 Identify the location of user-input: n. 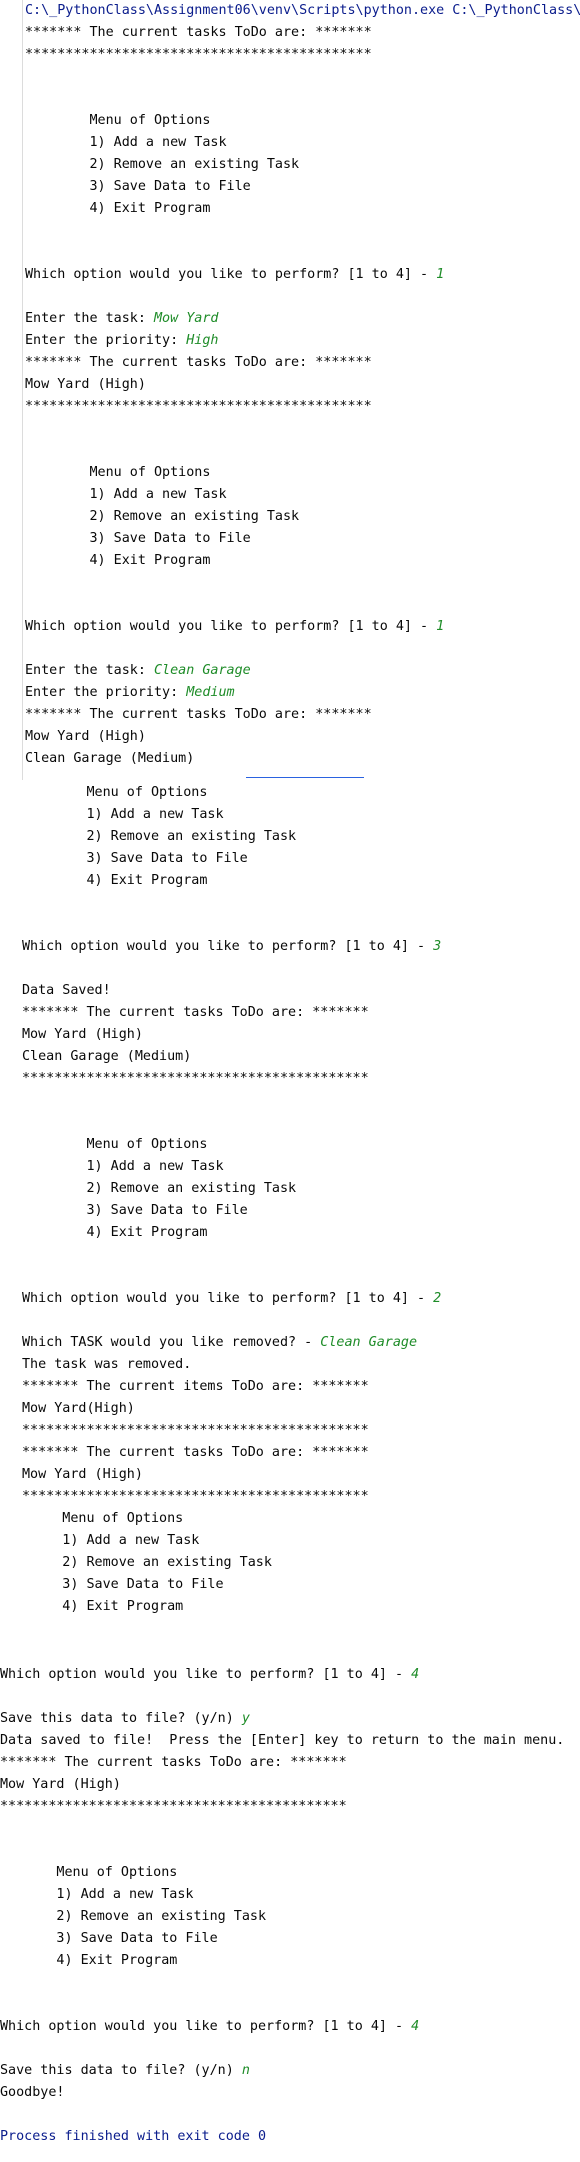
(245, 2070).